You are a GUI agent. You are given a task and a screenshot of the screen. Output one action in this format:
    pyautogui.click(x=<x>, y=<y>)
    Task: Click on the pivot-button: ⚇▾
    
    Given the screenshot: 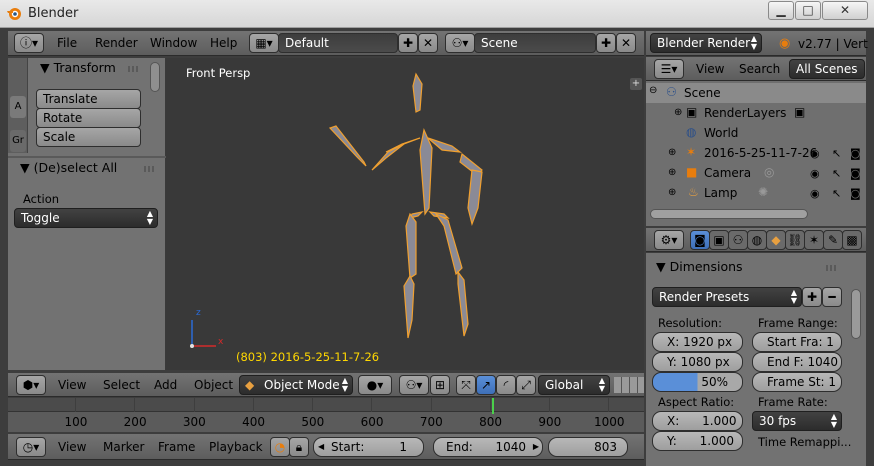 What is the action you would take?
    pyautogui.click(x=414, y=385)
    